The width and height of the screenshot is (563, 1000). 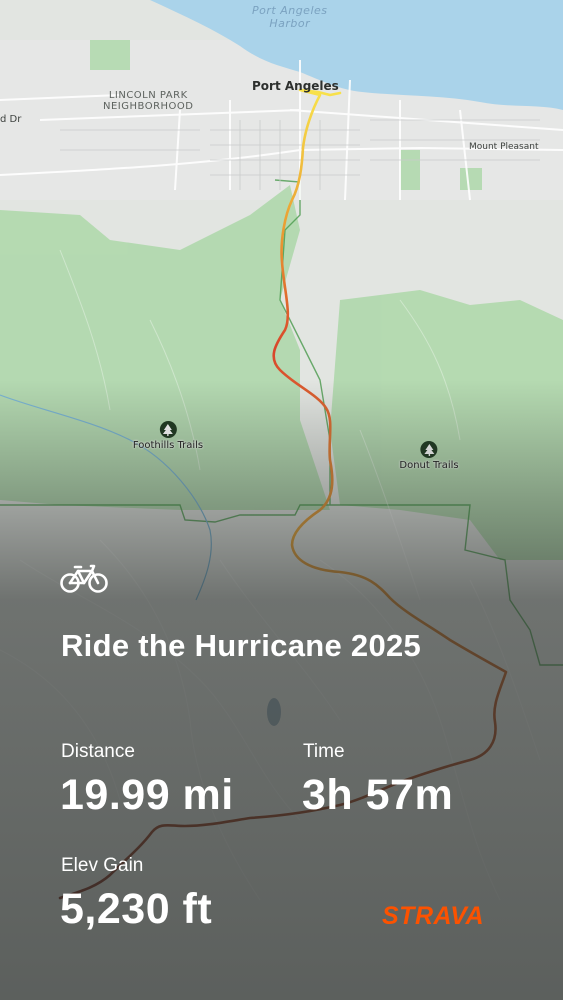 I want to click on strava-logo: STRAVA, so click(x=433, y=916).